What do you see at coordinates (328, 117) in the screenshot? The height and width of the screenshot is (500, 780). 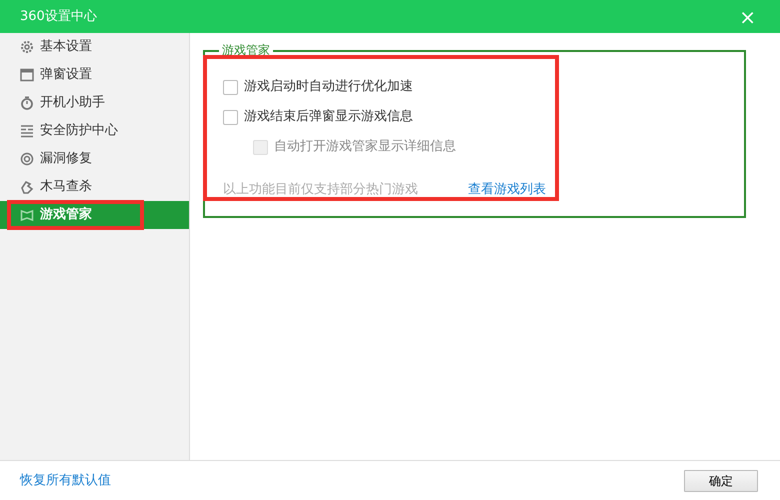 I see `checkbox-label: 游戏结束后弹窗显示游戏信息` at bounding box center [328, 117].